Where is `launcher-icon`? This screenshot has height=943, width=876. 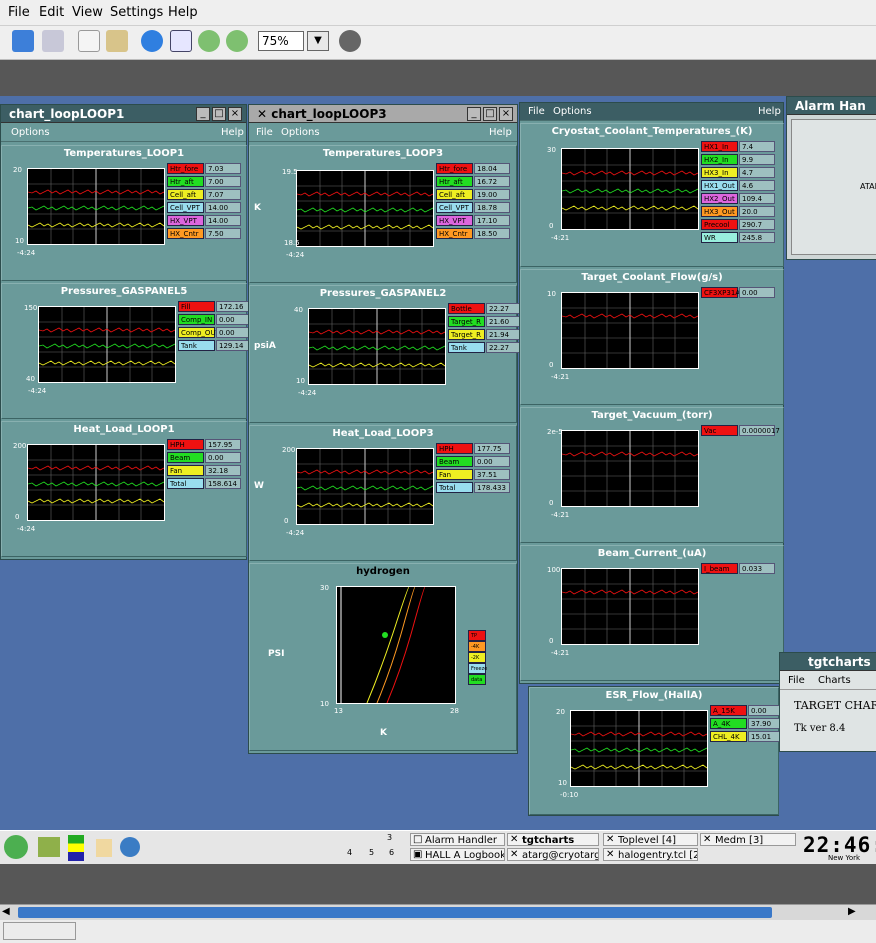
launcher-icon is located at coordinates (49, 847).